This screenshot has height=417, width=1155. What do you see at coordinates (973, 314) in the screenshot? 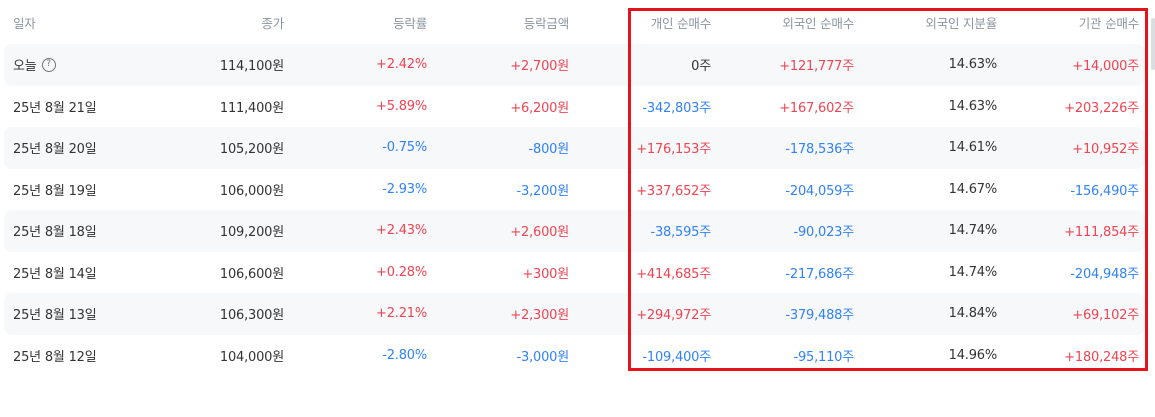
I see `foreign-ownership-cell-text: 14.84%` at bounding box center [973, 314].